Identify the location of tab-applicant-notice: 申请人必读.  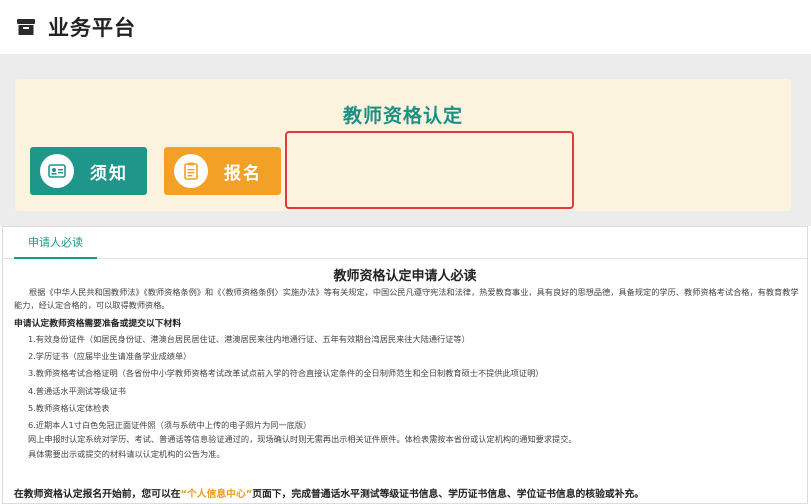
(55, 243).